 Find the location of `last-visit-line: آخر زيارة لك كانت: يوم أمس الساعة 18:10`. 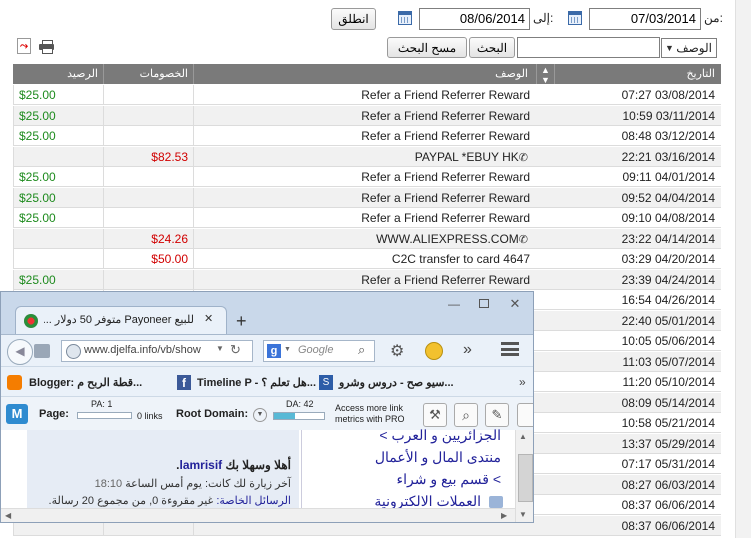

last-visit-line: آخر زيارة لك كانت: يوم أمس الساعة 18:10 is located at coordinates (181, 483).